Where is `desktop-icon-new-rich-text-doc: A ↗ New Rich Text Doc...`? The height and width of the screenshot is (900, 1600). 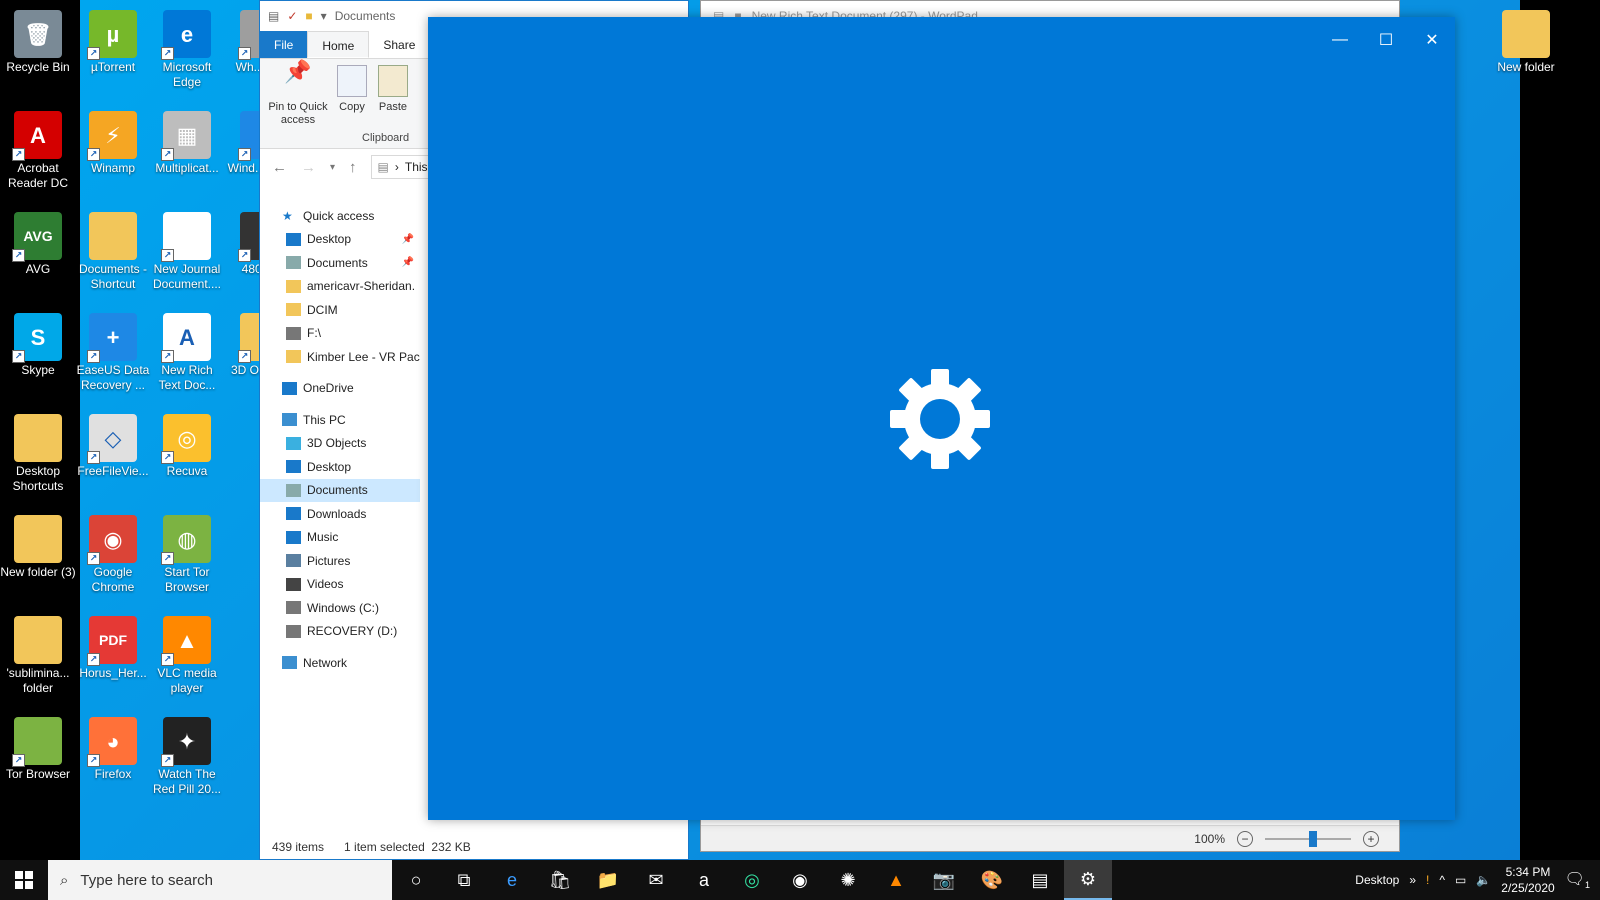 desktop-icon-new-rich-text-doc: A ↗ New Rich Text Doc... is located at coordinates (187, 351).